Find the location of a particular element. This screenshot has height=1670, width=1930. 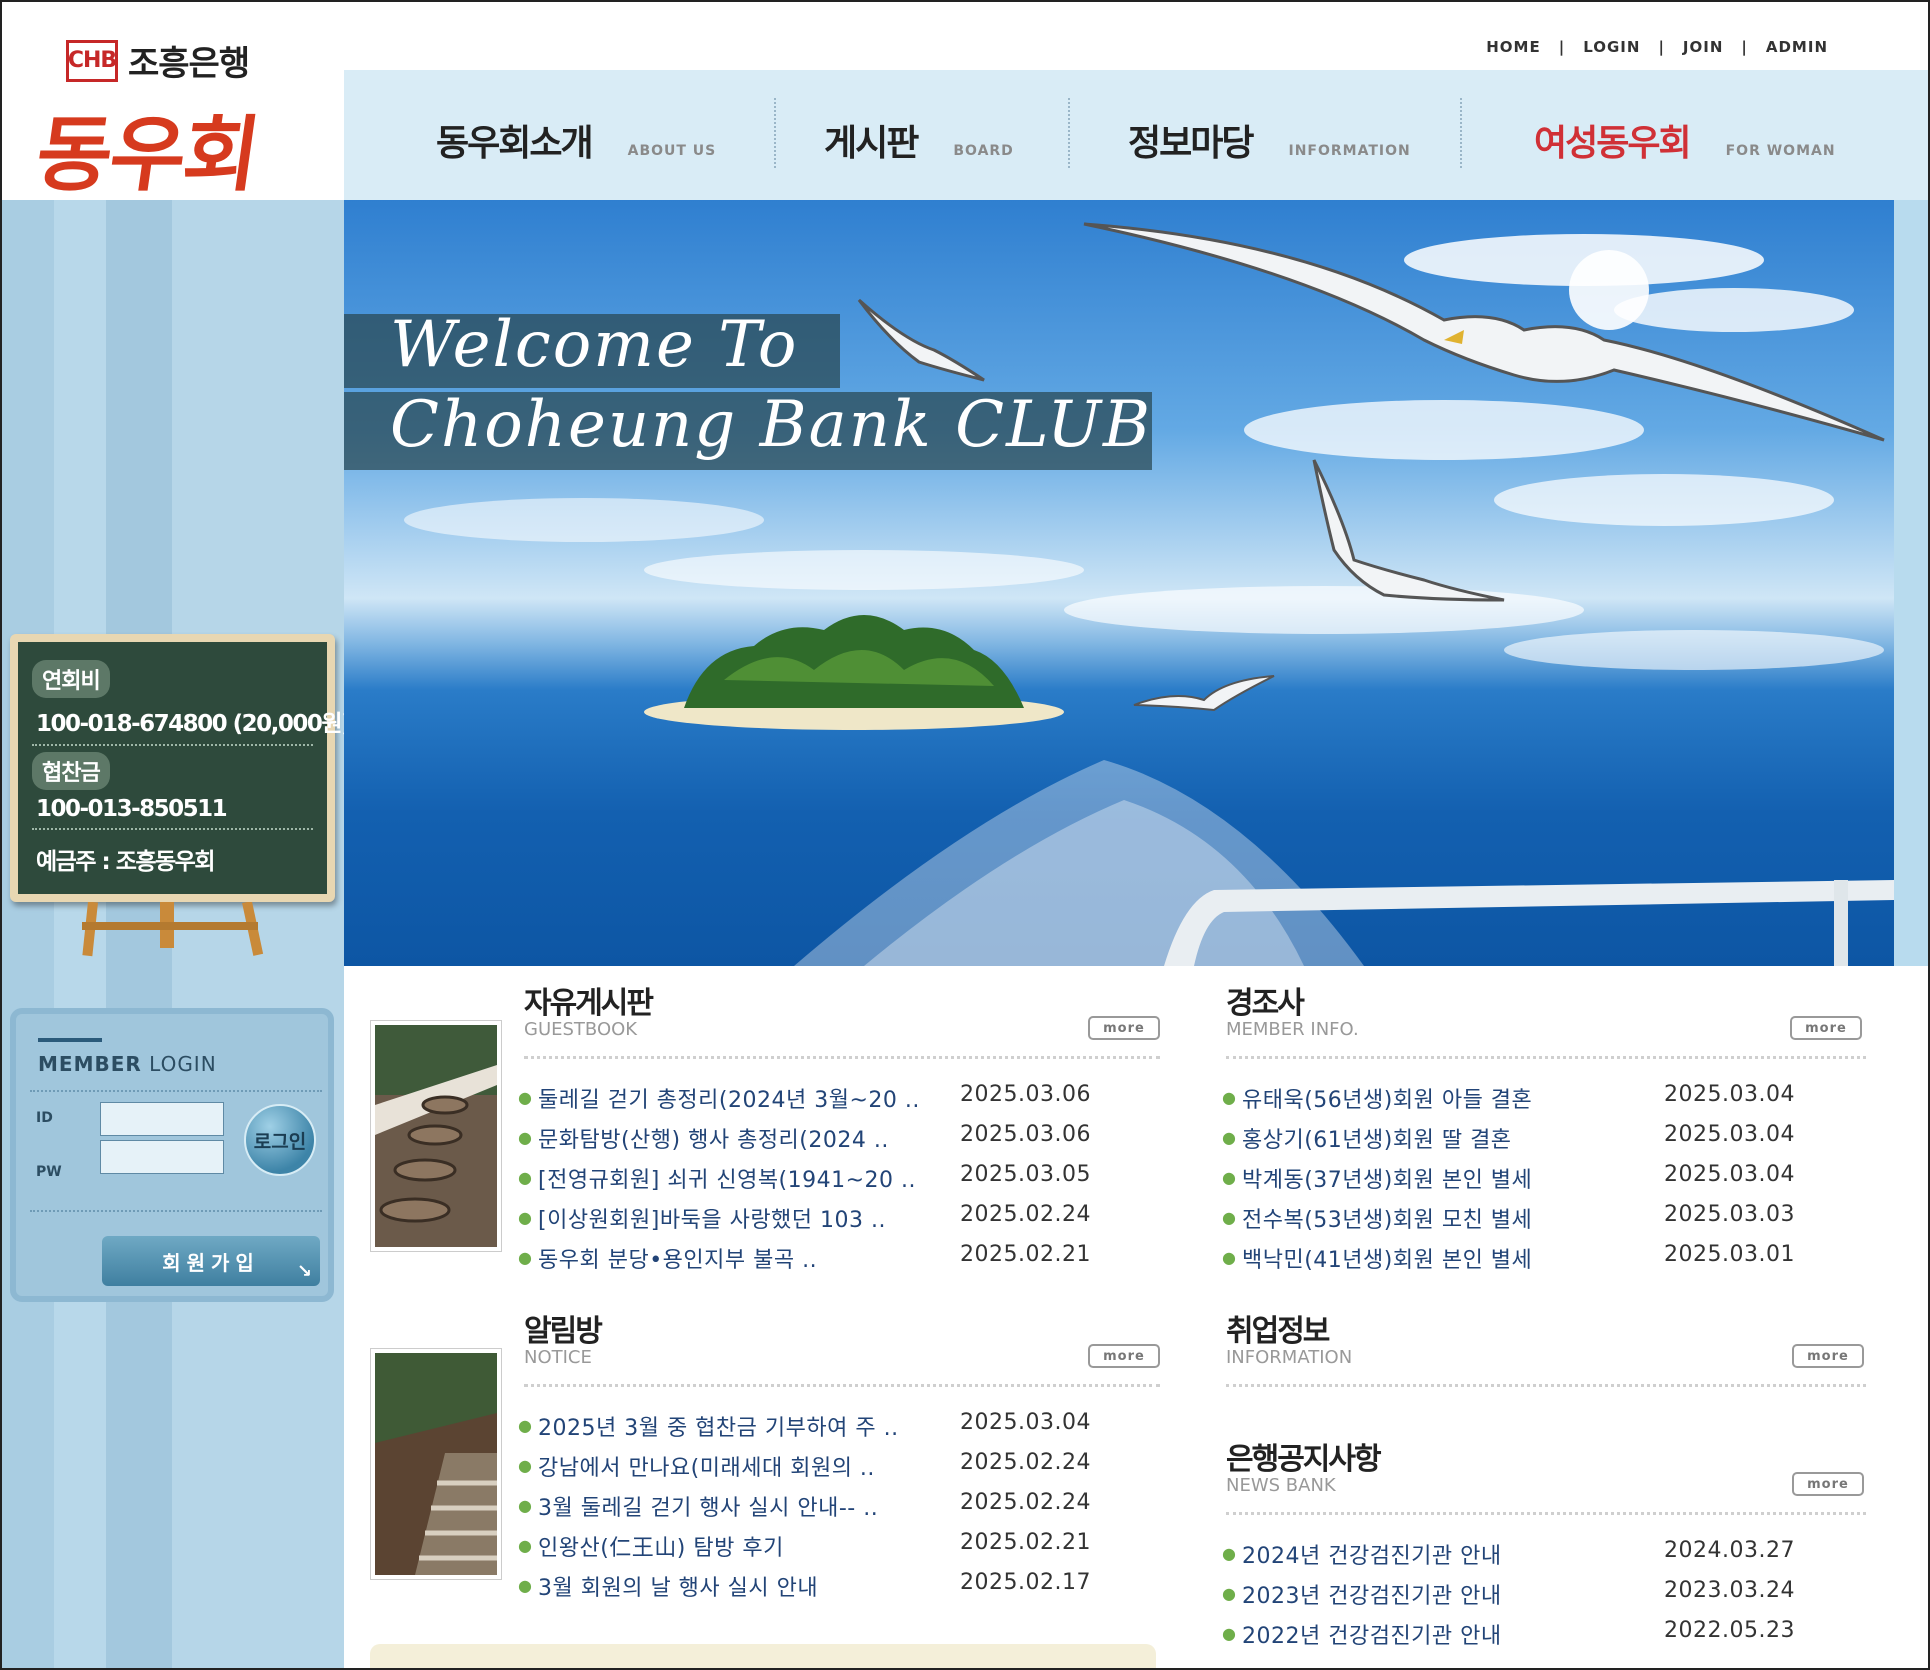

id-label: ID is located at coordinates (44, 1118).